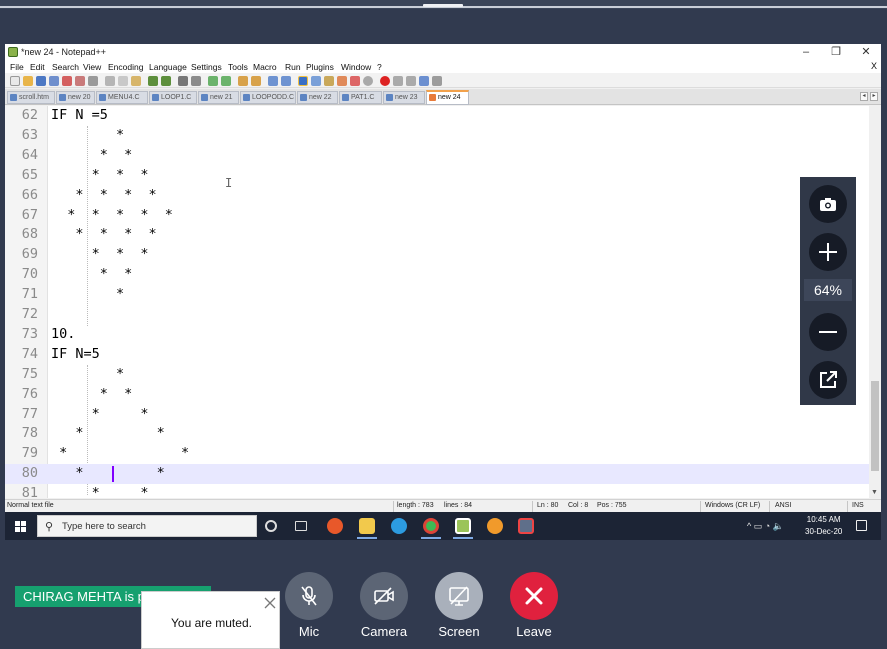  I want to click on editor-line: 62 IF N =5, so click(437, 116).